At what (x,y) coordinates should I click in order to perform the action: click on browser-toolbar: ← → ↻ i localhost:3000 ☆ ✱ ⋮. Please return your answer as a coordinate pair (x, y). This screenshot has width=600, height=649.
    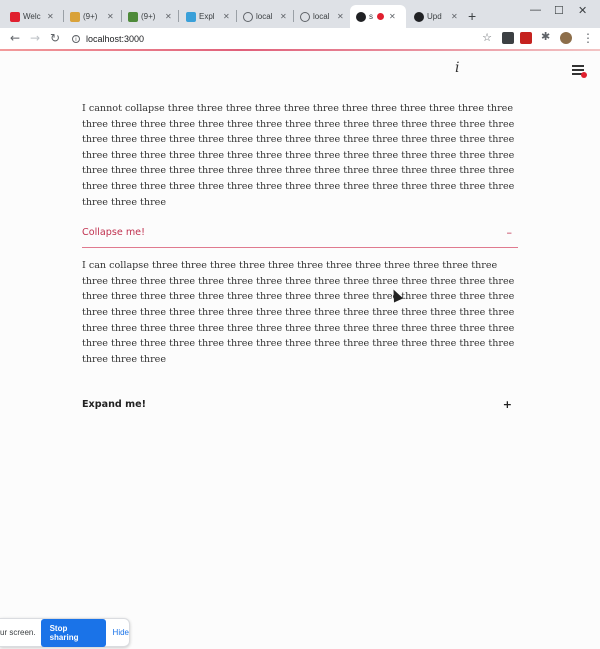
    Looking at the image, I should click on (300, 39).